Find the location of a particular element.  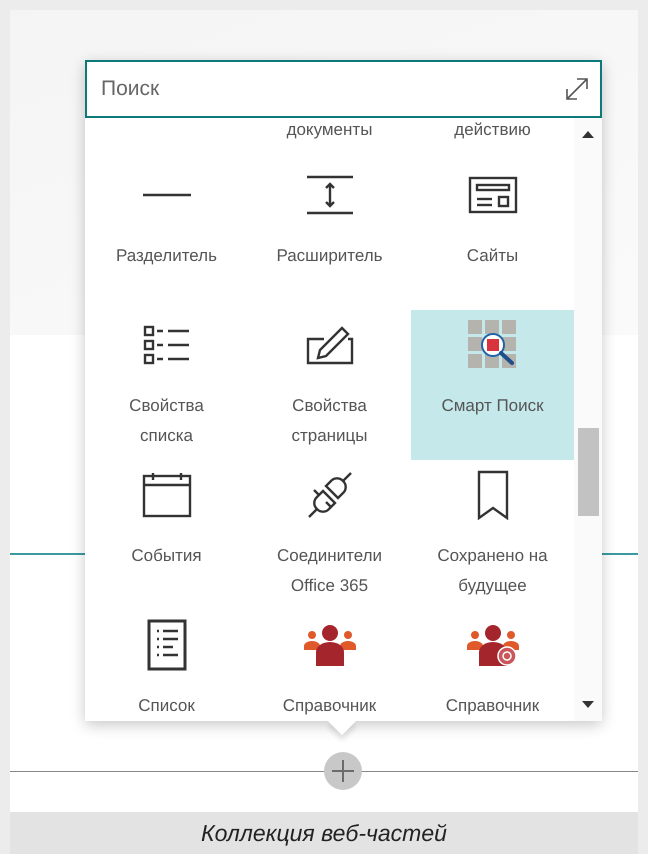

web-part-tile: Список is located at coordinates (166, 665).